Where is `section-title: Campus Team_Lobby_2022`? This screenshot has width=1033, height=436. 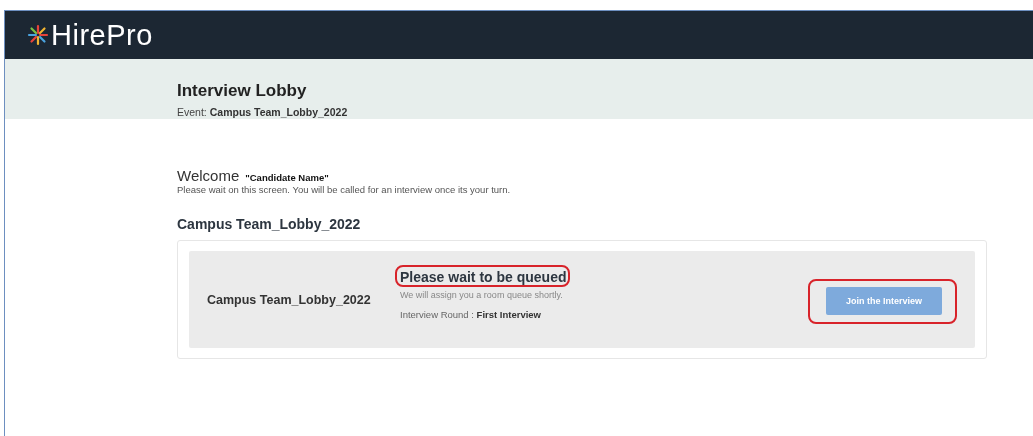
section-title: Campus Team_Lobby_2022 is located at coordinates (269, 224).